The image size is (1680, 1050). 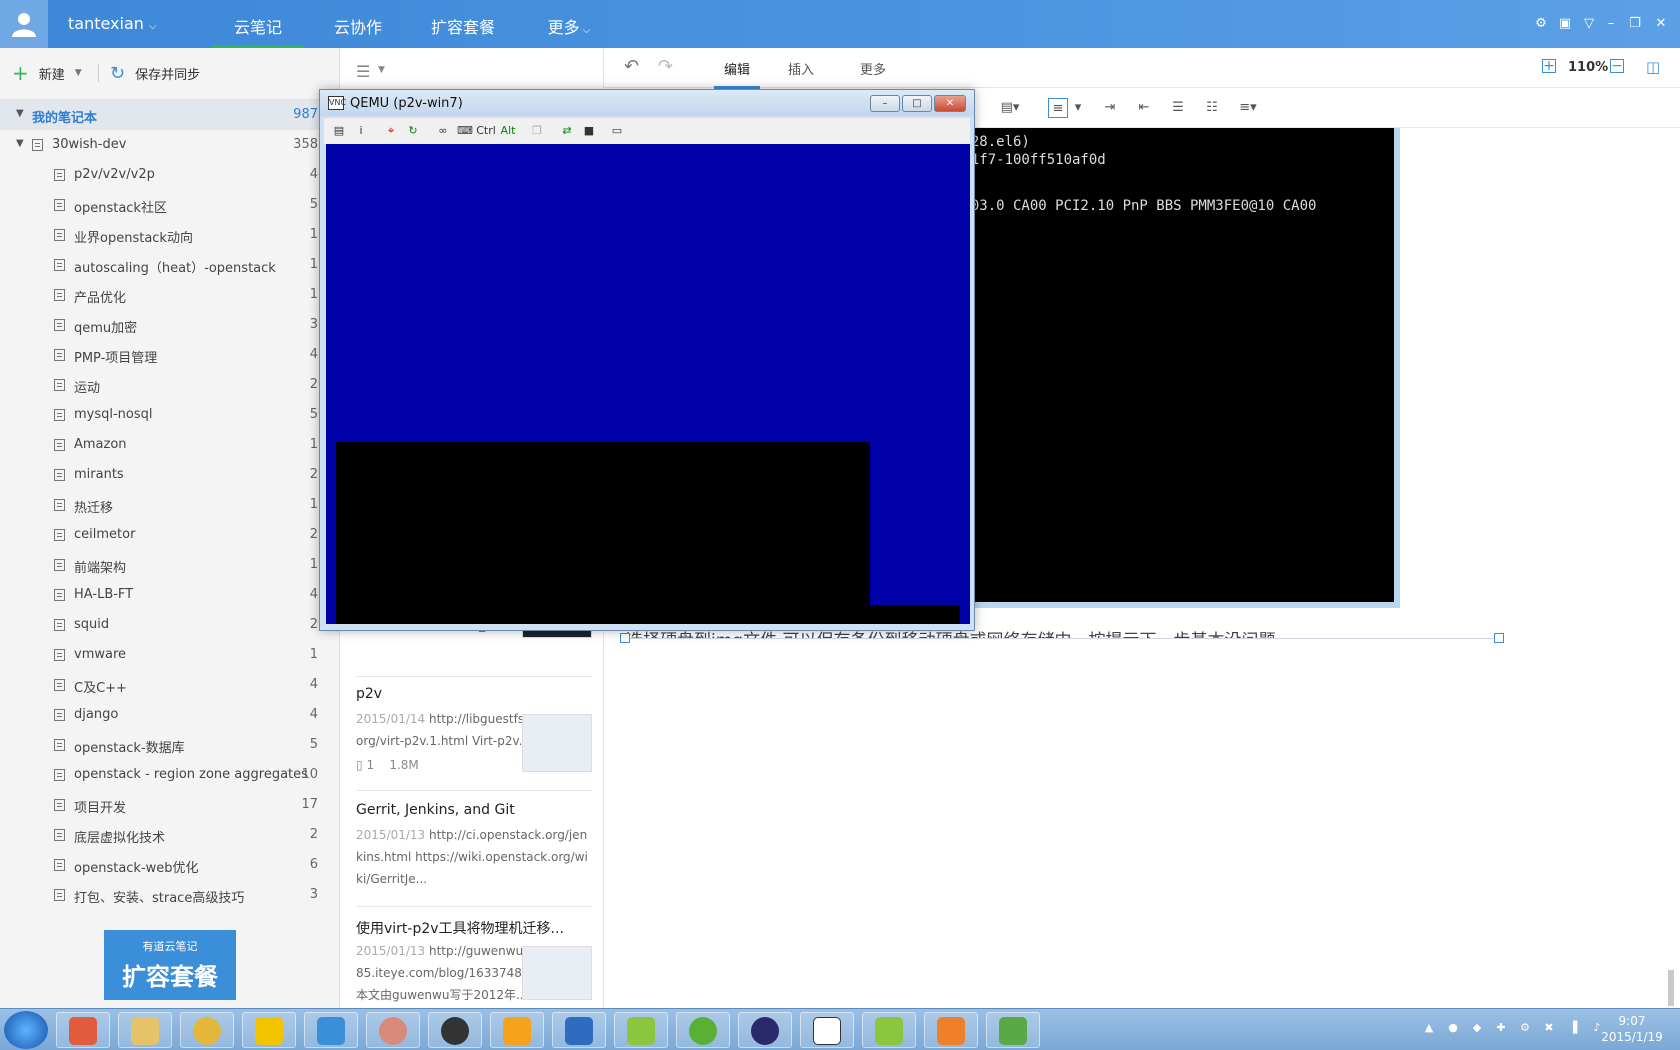 I want to click on sidebar-item-notebook: openstack社区 5, so click(x=169, y=205).